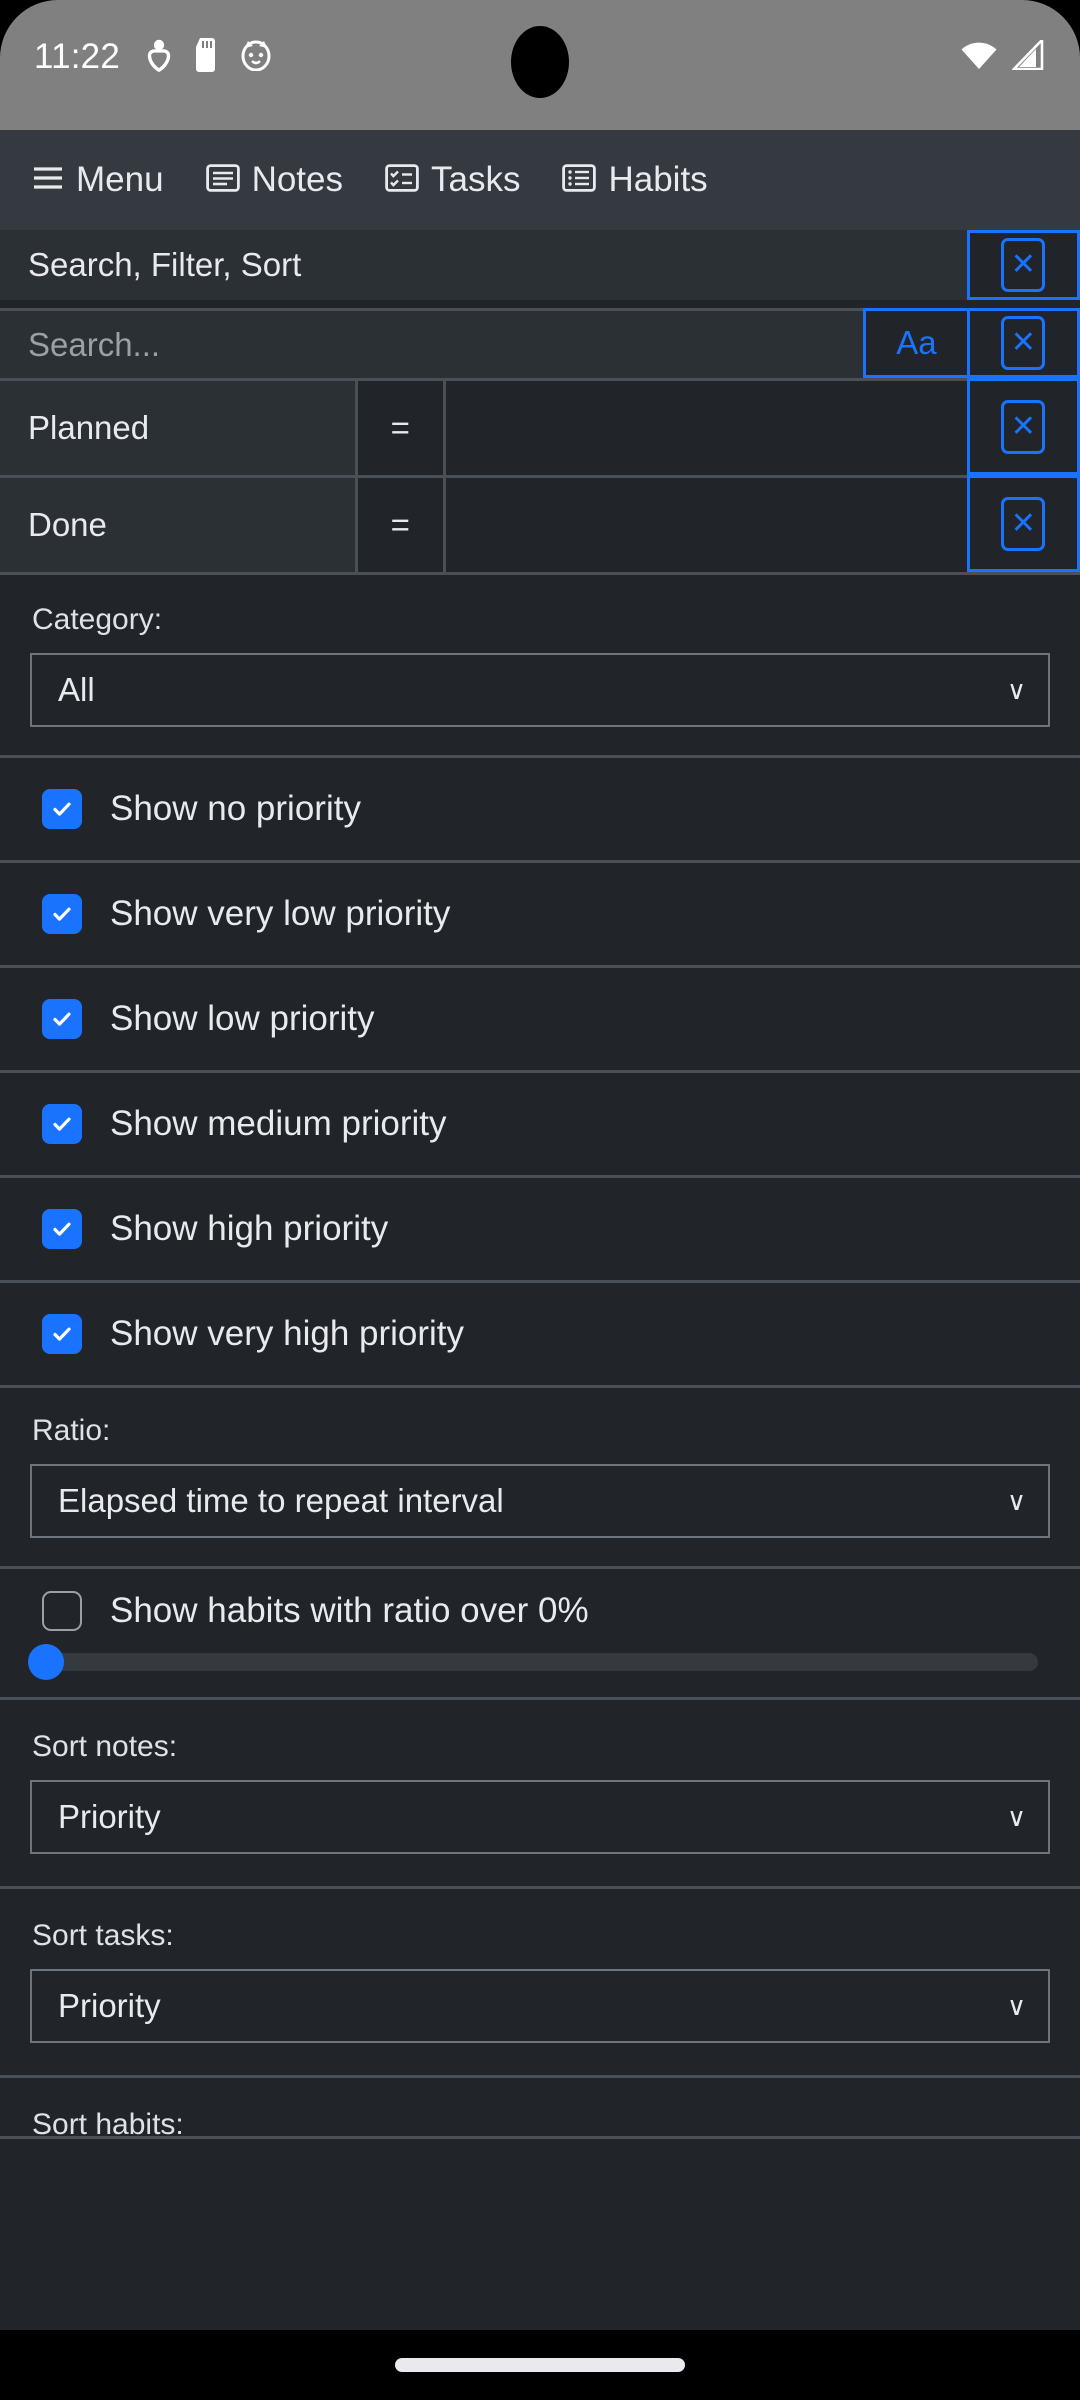 Image resolution: width=1080 pixels, height=2400 pixels. What do you see at coordinates (540, 1020) in the screenshot?
I see `checkbox-row-low-priority: Show low priority` at bounding box center [540, 1020].